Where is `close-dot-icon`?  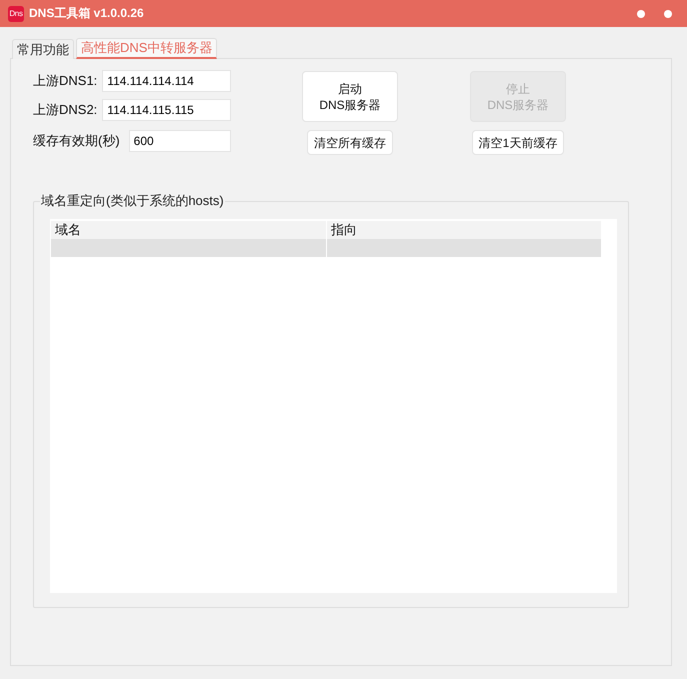 close-dot-icon is located at coordinates (668, 14).